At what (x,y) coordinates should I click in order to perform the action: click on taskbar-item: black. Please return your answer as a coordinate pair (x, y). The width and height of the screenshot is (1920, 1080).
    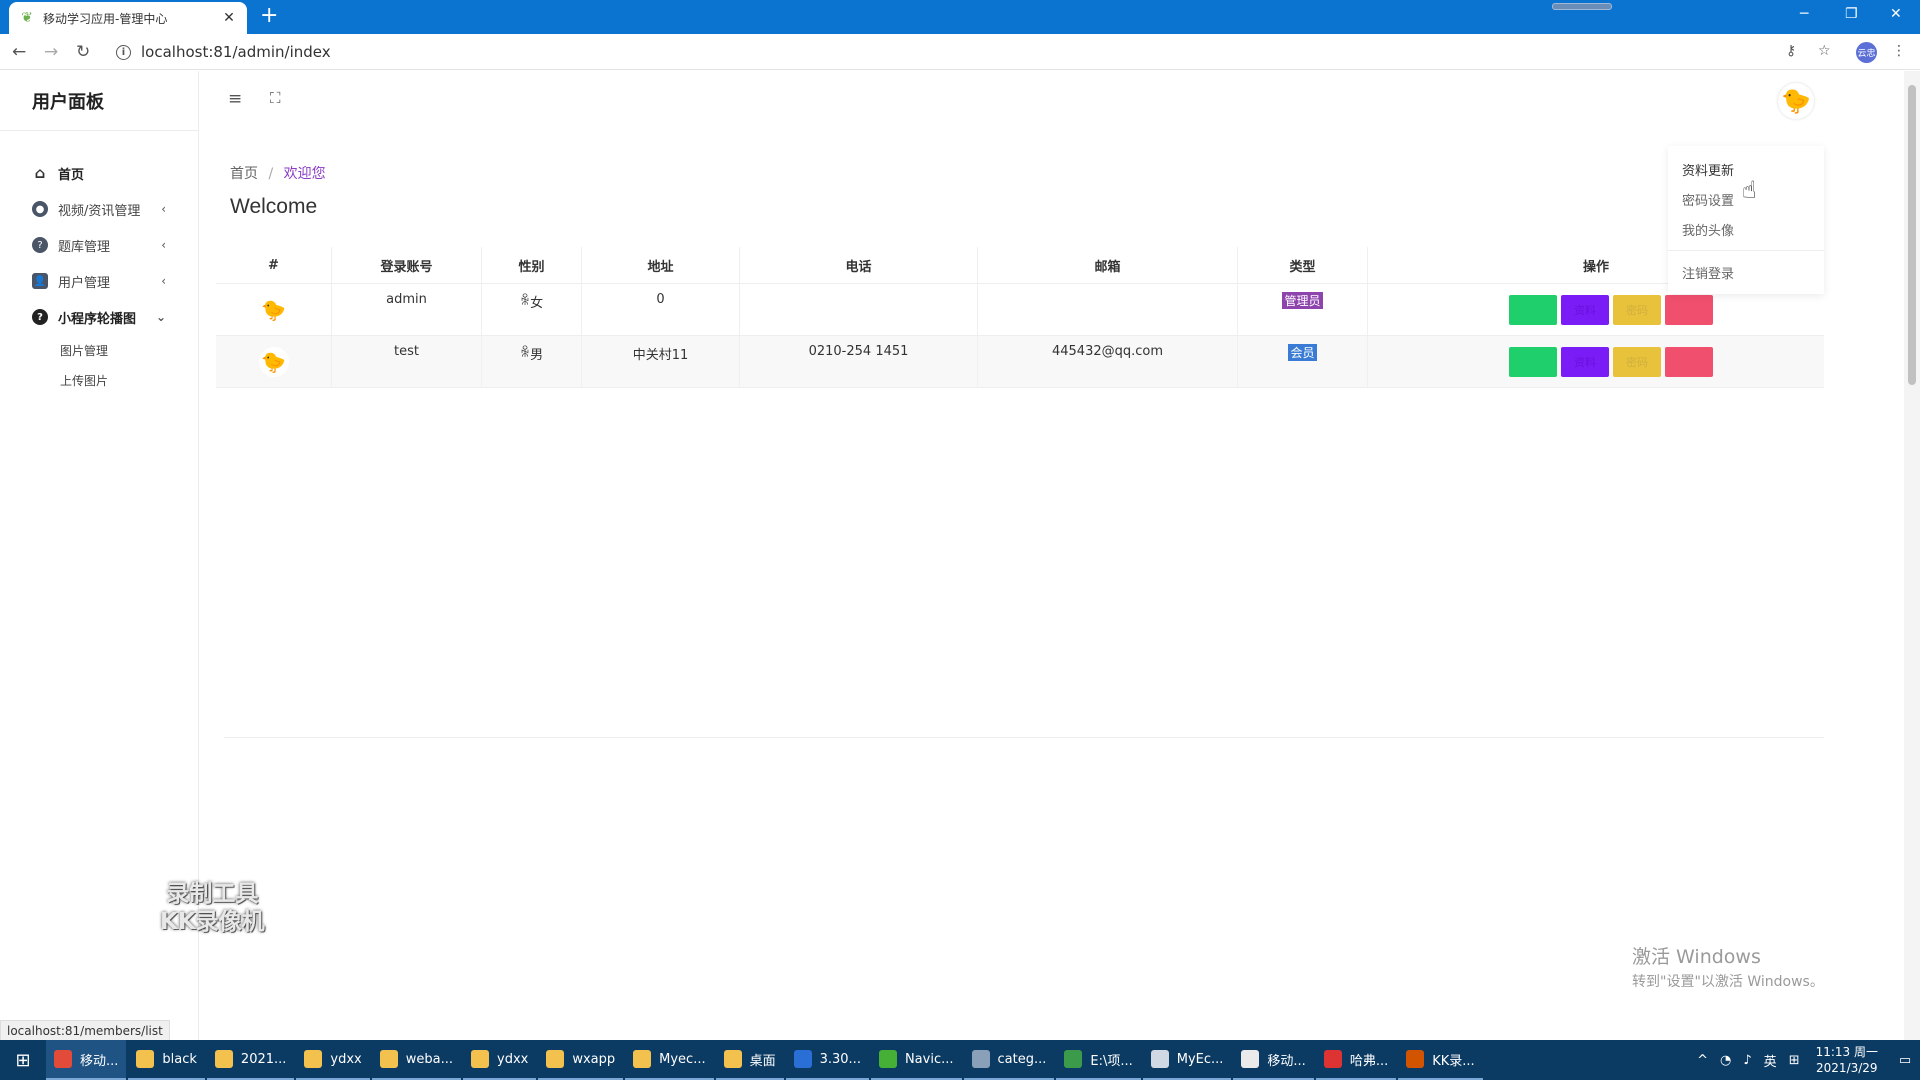
    Looking at the image, I should click on (166, 1060).